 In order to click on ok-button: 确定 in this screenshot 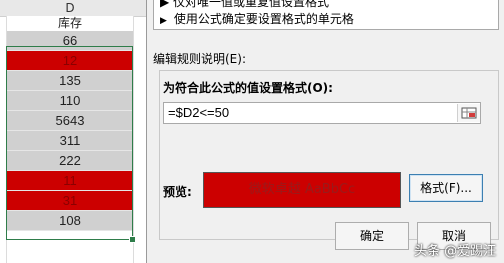, I will do `click(372, 236)`.